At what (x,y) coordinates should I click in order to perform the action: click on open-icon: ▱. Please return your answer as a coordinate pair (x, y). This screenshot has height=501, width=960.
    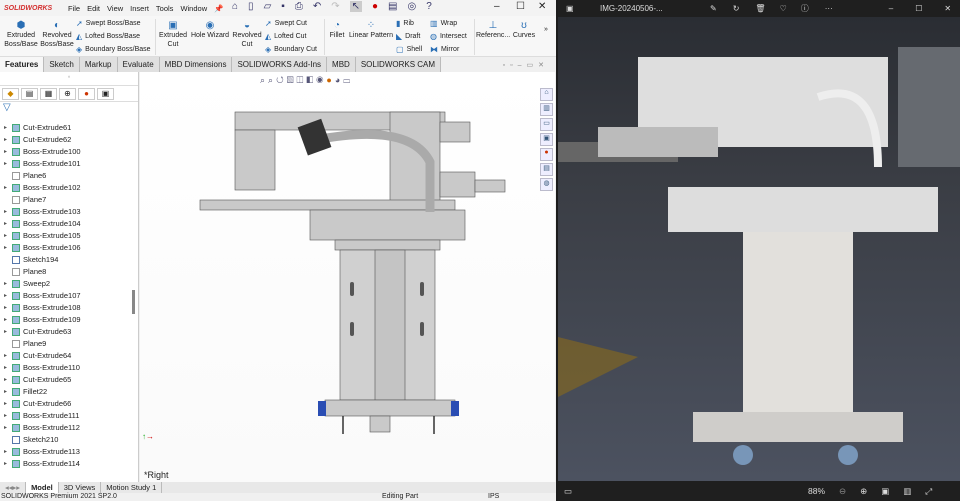
    Looking at the image, I should click on (268, 6).